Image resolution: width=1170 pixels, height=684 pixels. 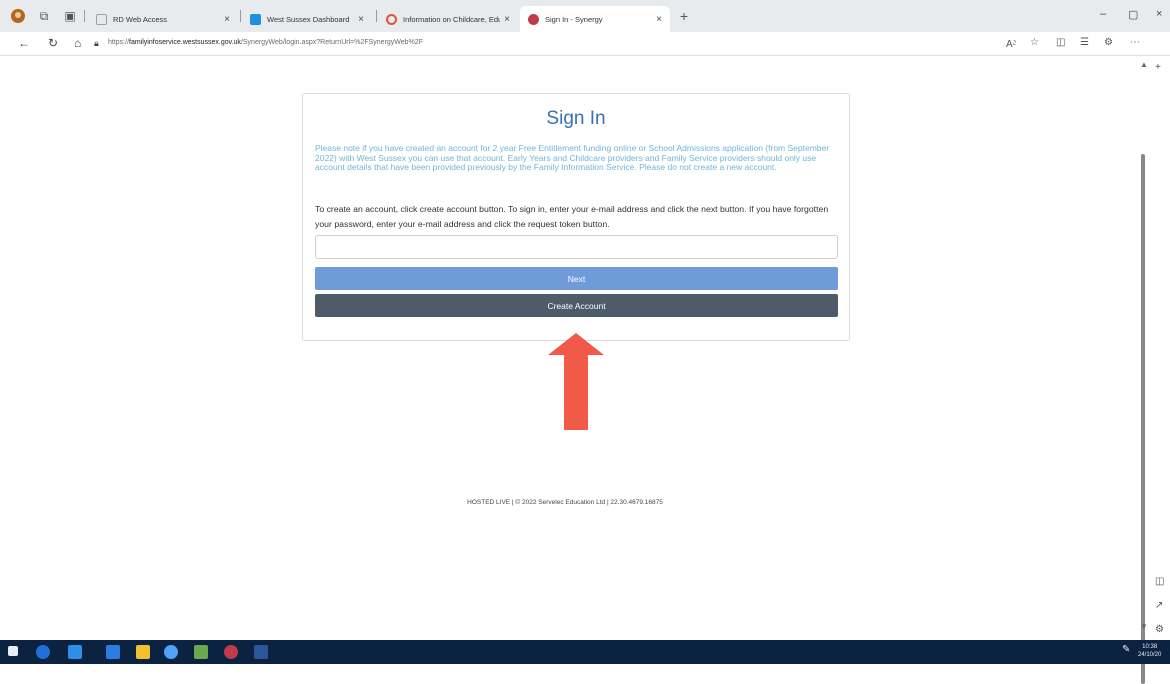 What do you see at coordinates (1144, 626) in the screenshot?
I see `scroll-down-icon: ▼` at bounding box center [1144, 626].